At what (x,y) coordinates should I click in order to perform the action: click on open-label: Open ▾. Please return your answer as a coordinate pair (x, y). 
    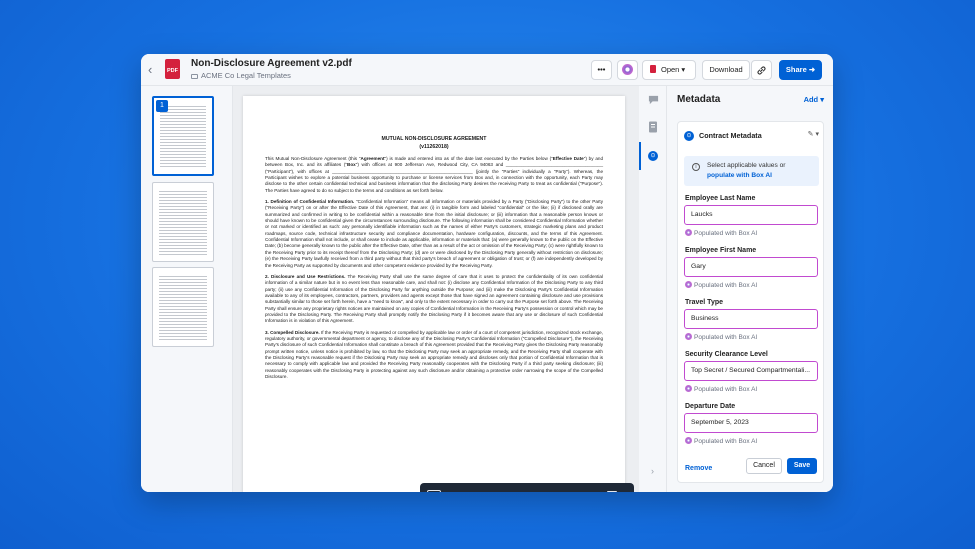
    Looking at the image, I should click on (673, 69).